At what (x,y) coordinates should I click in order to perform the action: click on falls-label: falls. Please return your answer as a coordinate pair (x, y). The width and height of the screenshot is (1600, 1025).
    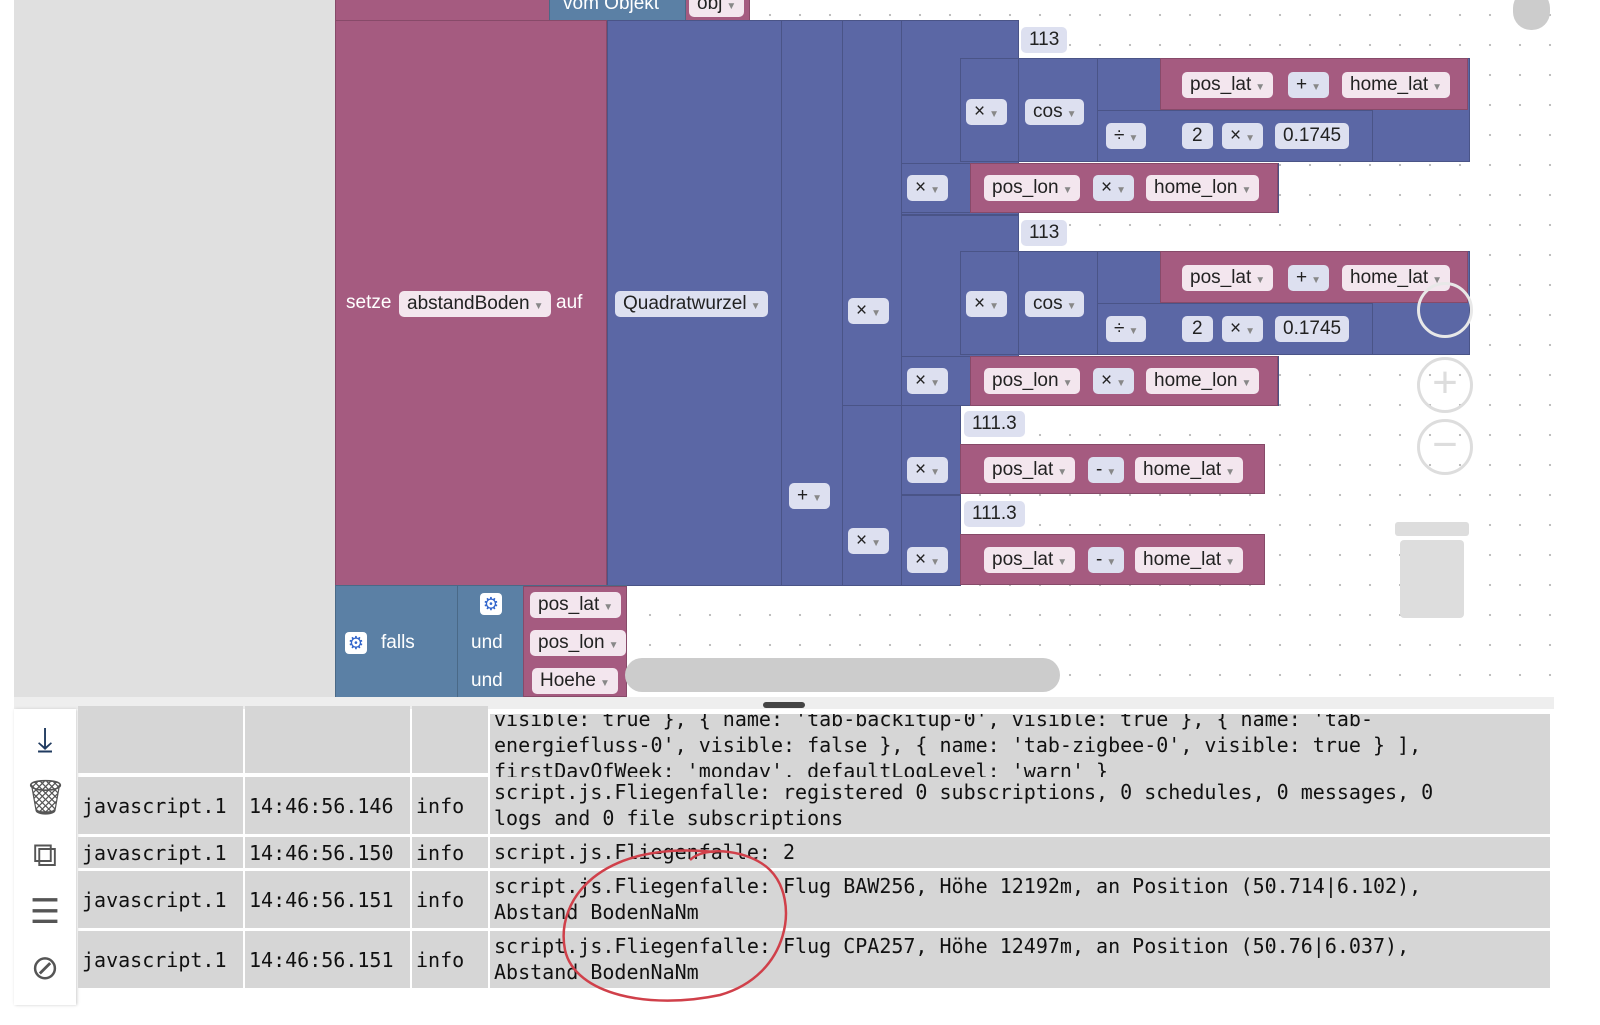
    Looking at the image, I should click on (398, 642).